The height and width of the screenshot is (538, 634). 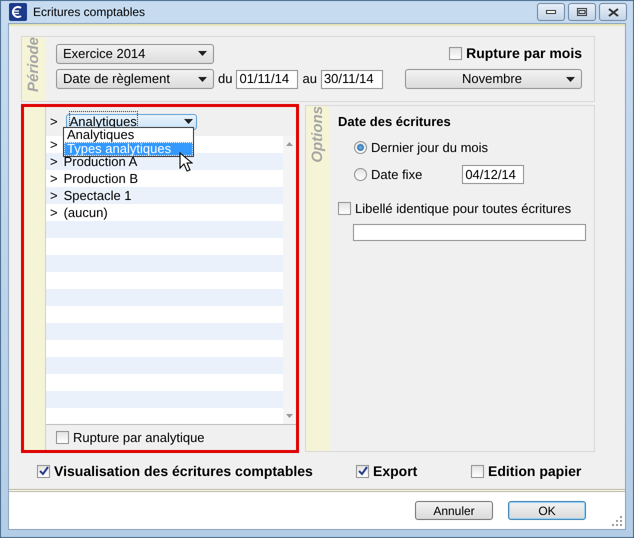 What do you see at coordinates (454, 510) in the screenshot?
I see `cancel-button: Annuler` at bounding box center [454, 510].